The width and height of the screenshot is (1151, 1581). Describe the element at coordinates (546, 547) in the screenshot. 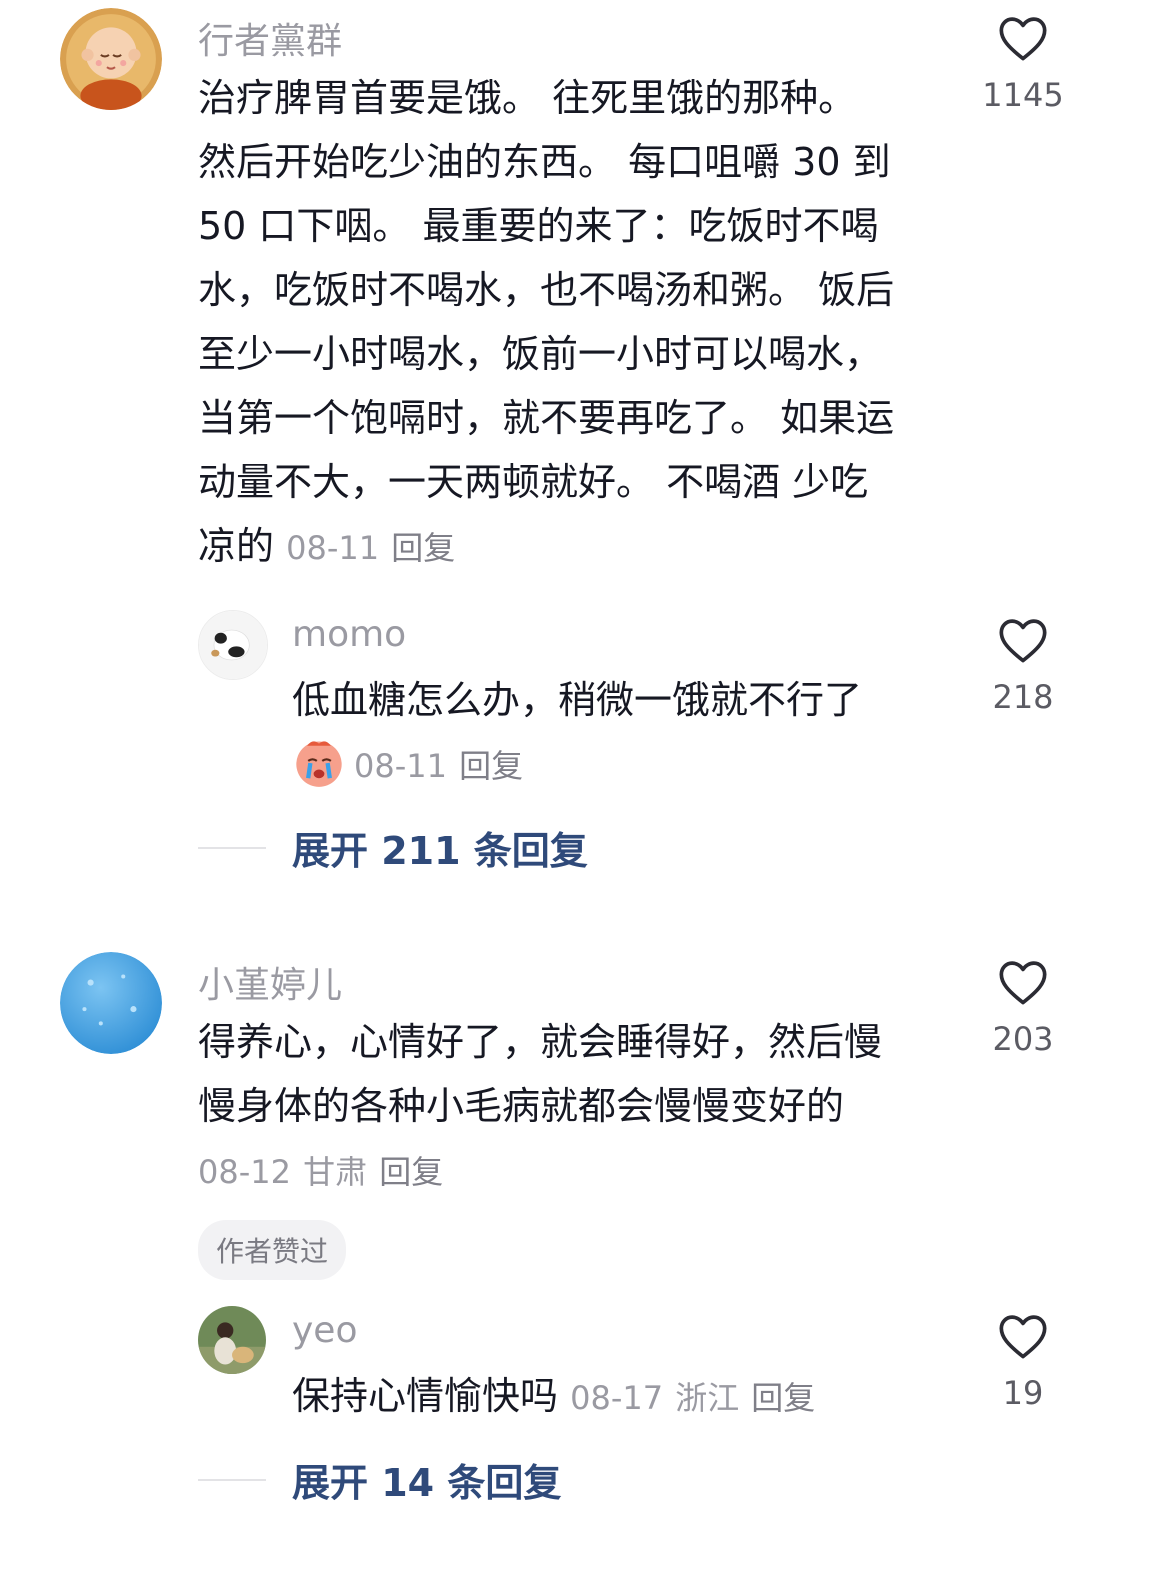

I see `comment-line-last: 凉的 08-11 回复` at that location.